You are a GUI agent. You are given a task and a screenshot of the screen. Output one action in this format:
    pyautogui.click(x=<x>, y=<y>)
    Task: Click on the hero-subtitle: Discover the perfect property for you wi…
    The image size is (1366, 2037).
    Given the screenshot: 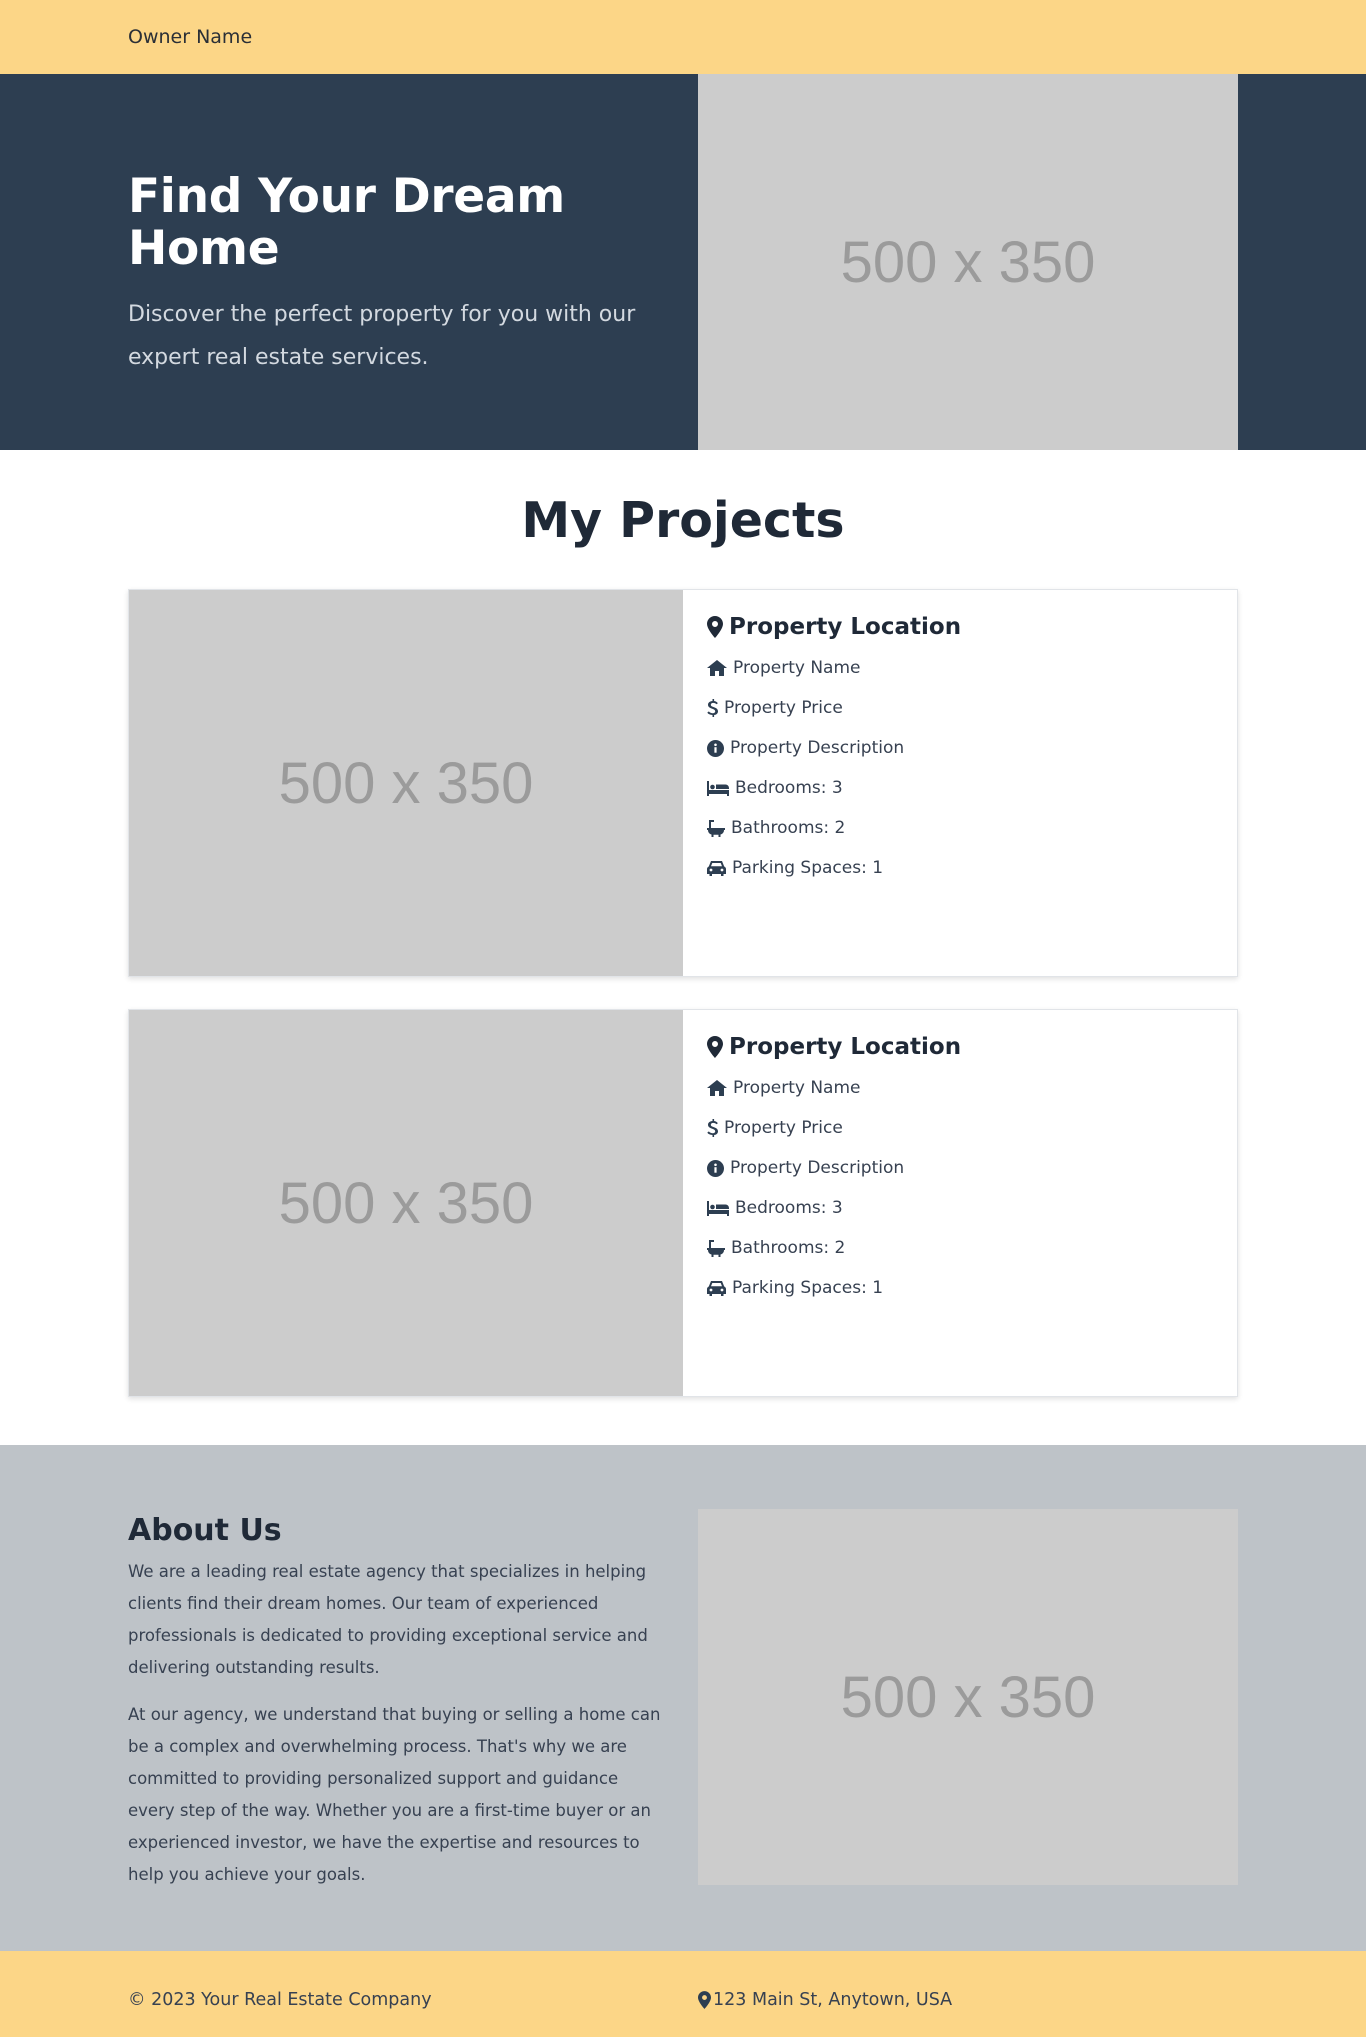 What is the action you would take?
    pyautogui.click(x=382, y=336)
    